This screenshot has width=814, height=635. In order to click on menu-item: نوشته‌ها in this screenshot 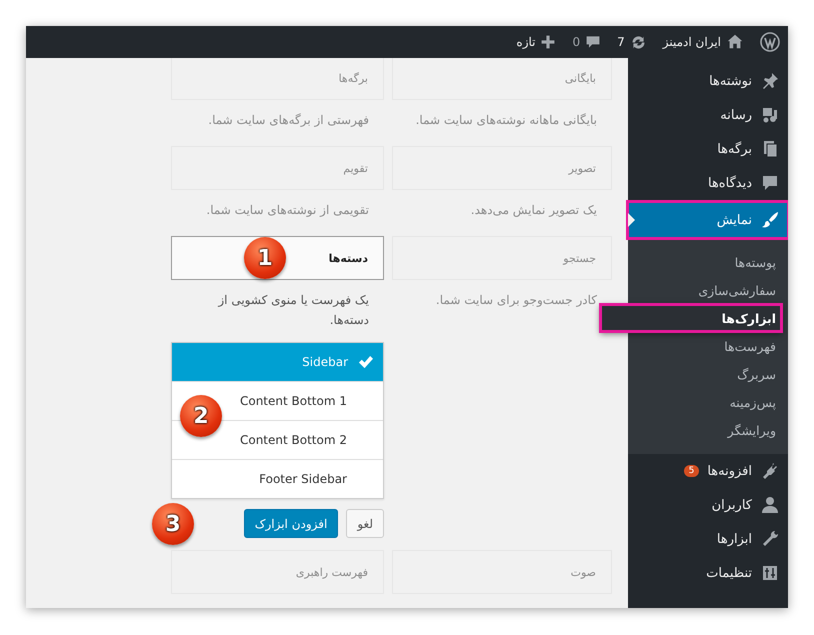, I will do `click(708, 81)`.